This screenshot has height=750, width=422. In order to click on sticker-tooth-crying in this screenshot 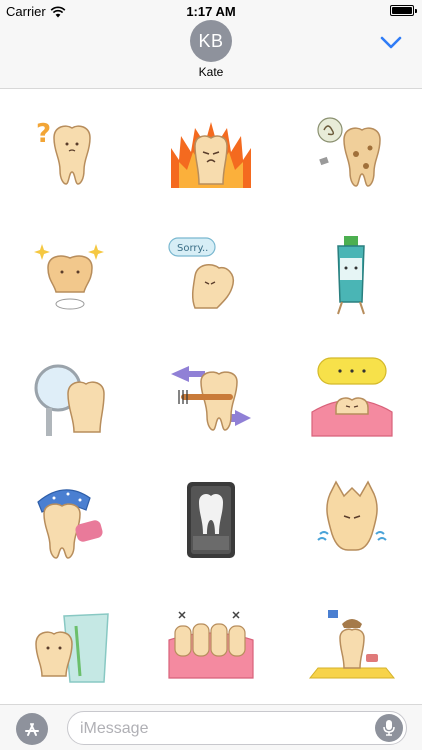, I will do `click(352, 520)`.